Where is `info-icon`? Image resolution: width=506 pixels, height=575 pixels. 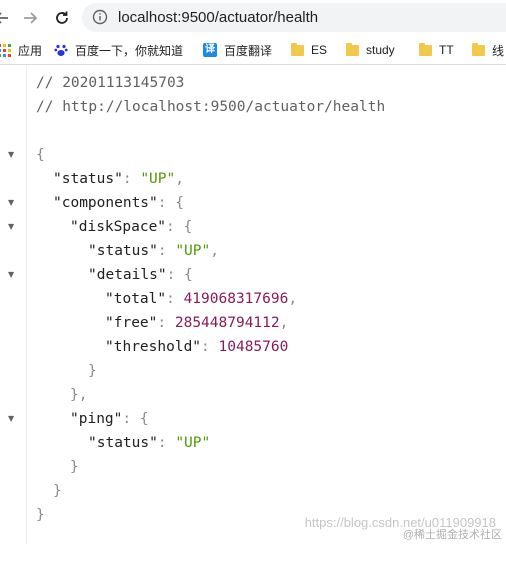 info-icon is located at coordinates (100, 17).